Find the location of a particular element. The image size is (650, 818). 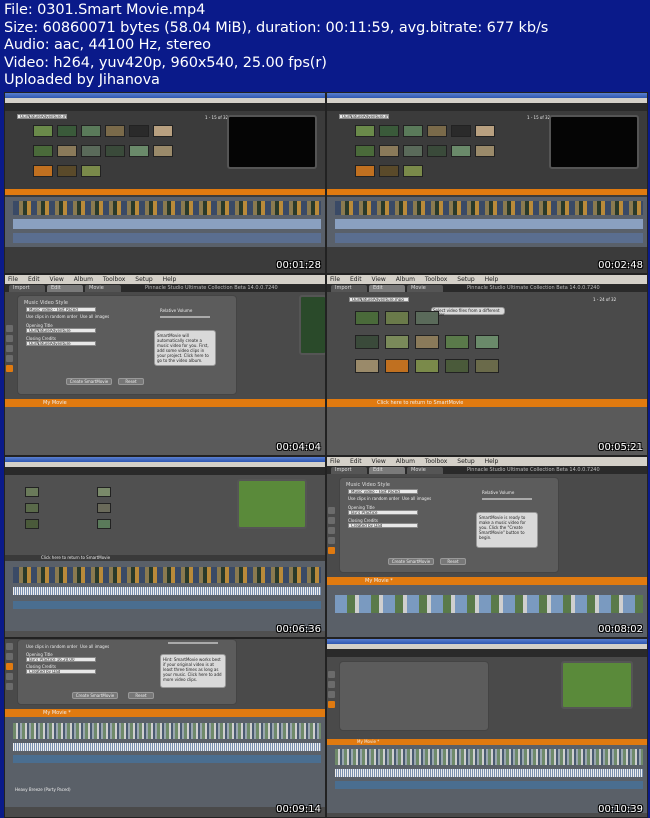

use-all-images-option: Use all images is located at coordinates (416, 498).